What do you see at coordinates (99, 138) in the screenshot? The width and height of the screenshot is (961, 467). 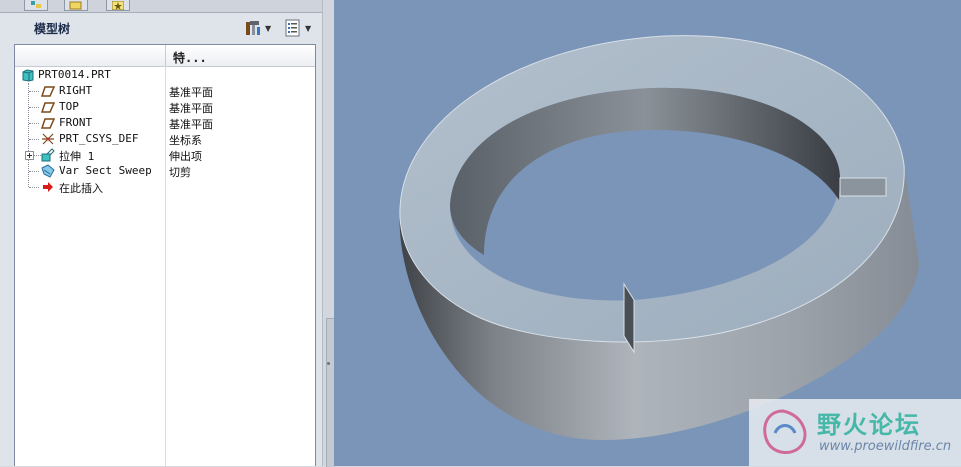 I see `tree-item-label: PRT_CSYS_DEF` at bounding box center [99, 138].